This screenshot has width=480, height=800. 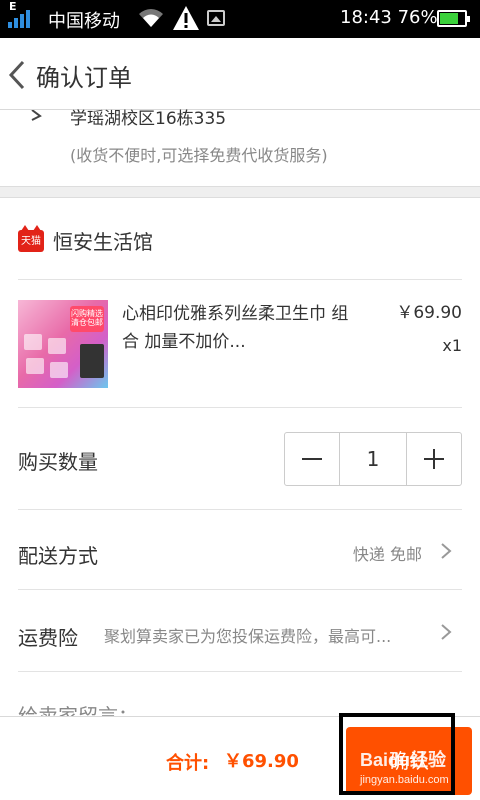 What do you see at coordinates (240, 192) in the screenshot?
I see `section-divider` at bounding box center [240, 192].